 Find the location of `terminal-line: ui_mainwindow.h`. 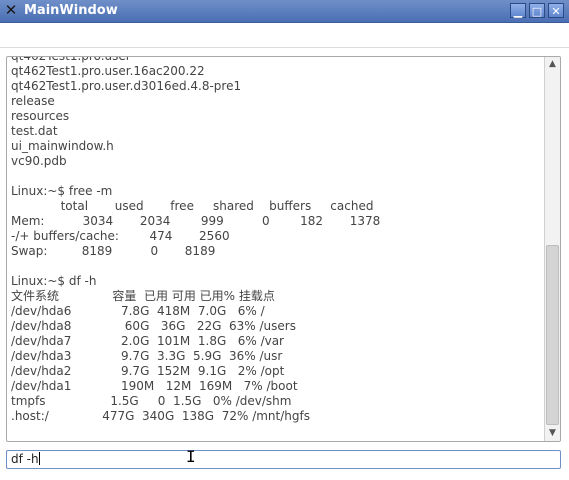

terminal-line: ui_mainwindow.h is located at coordinates (62, 146).